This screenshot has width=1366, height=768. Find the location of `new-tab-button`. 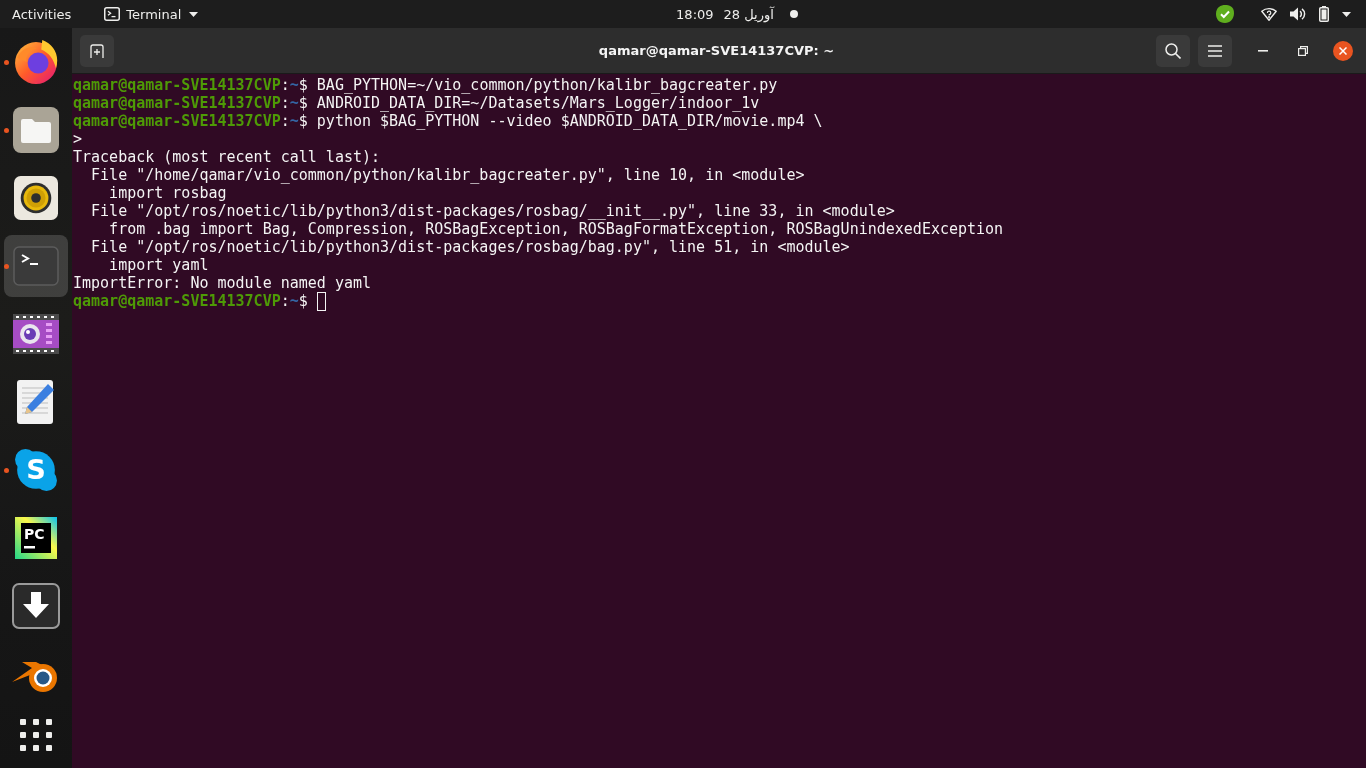

new-tab-button is located at coordinates (97, 50).